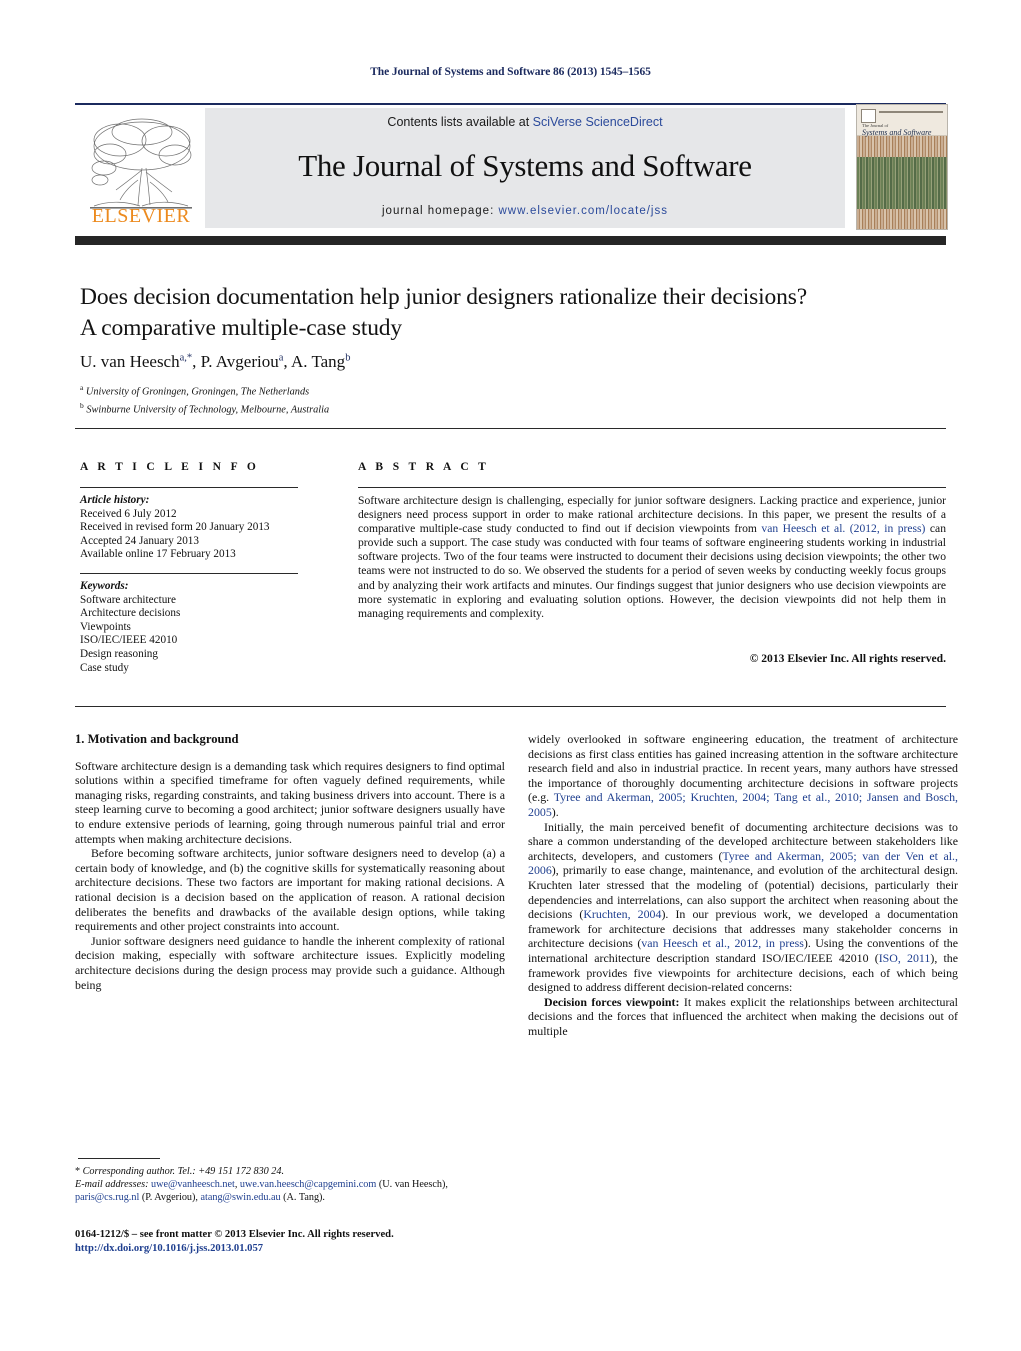 The image size is (1021, 1351). I want to click on history-item: Received 6 July 2012, so click(128, 513).